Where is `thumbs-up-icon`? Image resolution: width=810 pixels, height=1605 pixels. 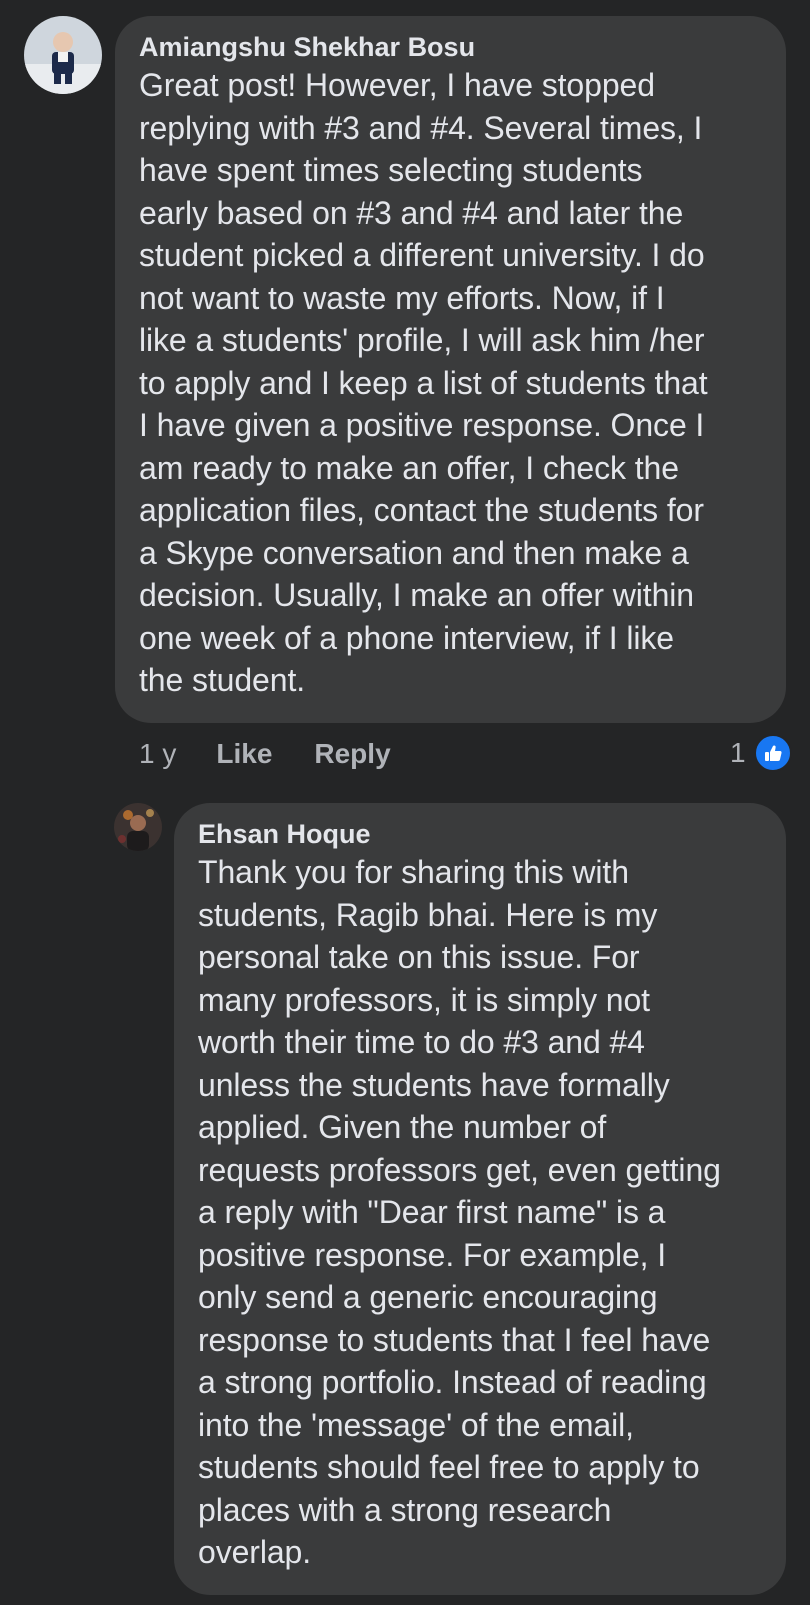
thumbs-up-icon is located at coordinates (772, 753).